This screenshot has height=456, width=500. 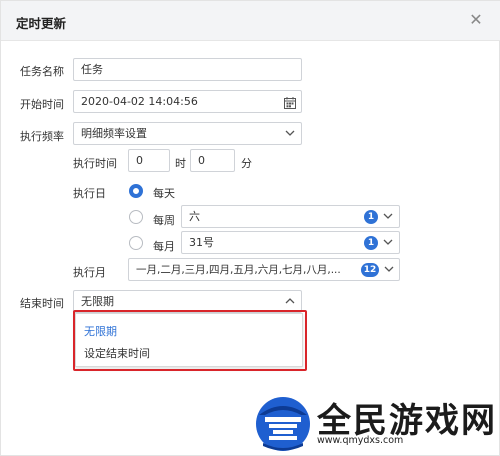 I want to click on watermark-logo: 全民游戏网 www.qmydxs.com, so click(x=375, y=423).